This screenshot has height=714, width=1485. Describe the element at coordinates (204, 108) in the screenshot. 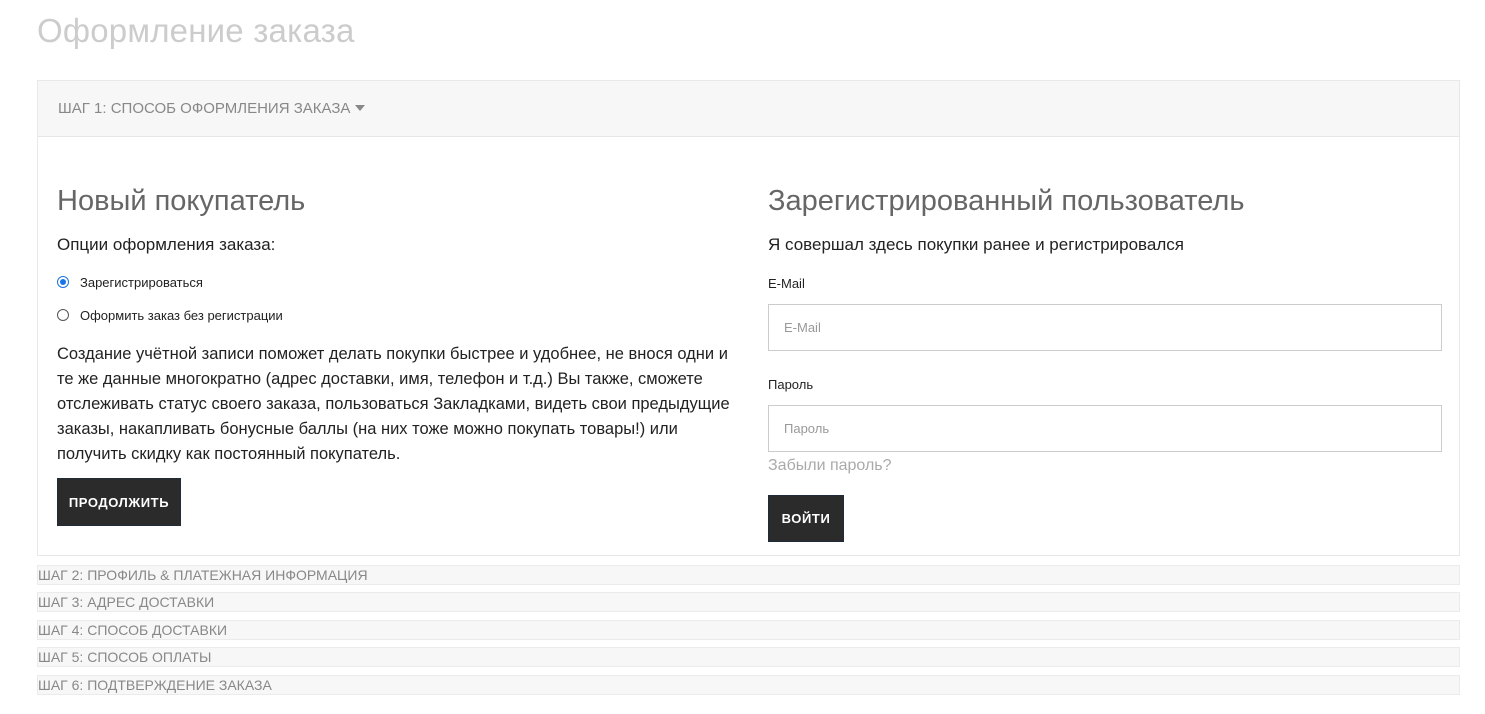

I see `step1-heading-label: ШАГ 1: СПОСОБ ОФОРМЛЕНИЯ ЗАКАЗА` at that location.